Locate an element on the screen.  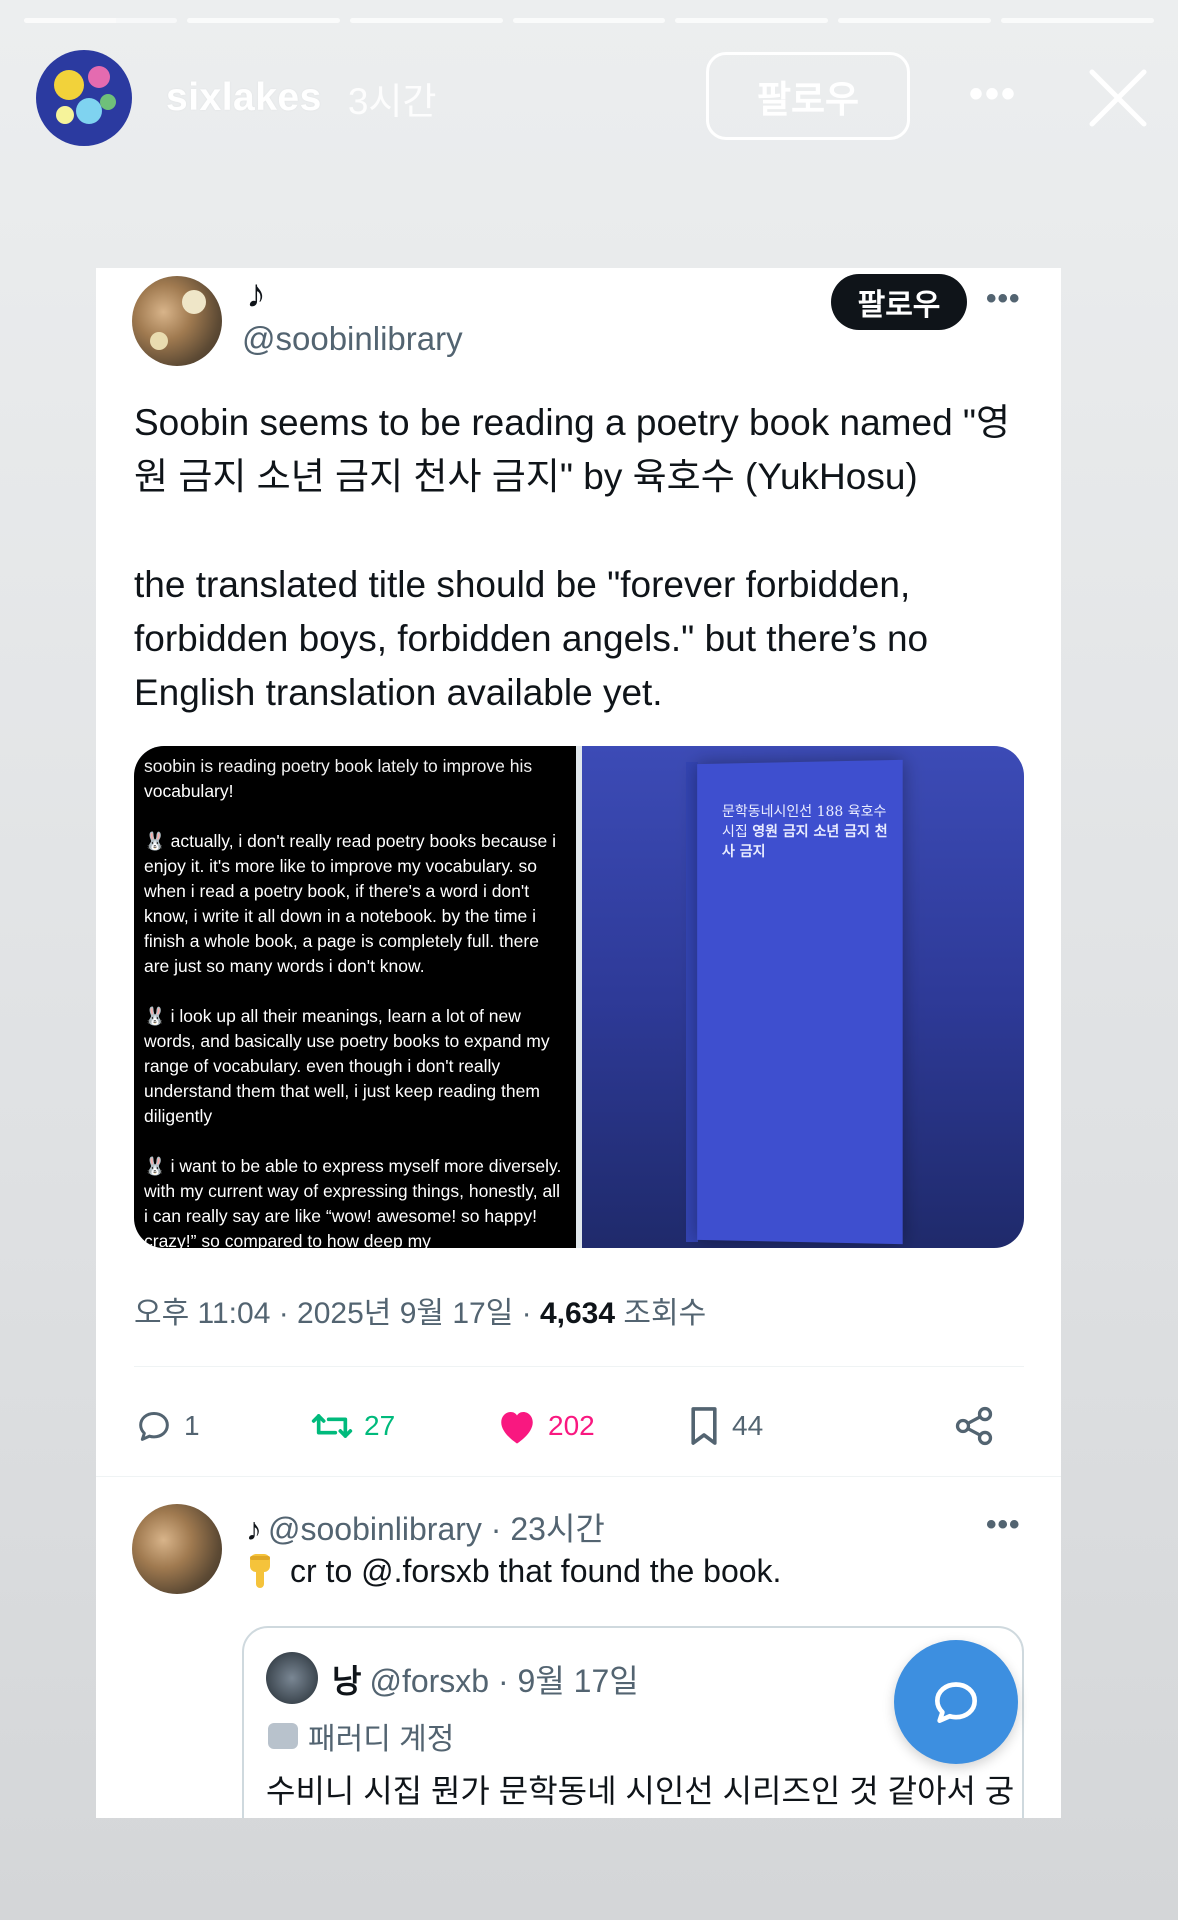
reply-text-content: cr to @.forsxb that found the book. is located at coordinates (536, 1571).